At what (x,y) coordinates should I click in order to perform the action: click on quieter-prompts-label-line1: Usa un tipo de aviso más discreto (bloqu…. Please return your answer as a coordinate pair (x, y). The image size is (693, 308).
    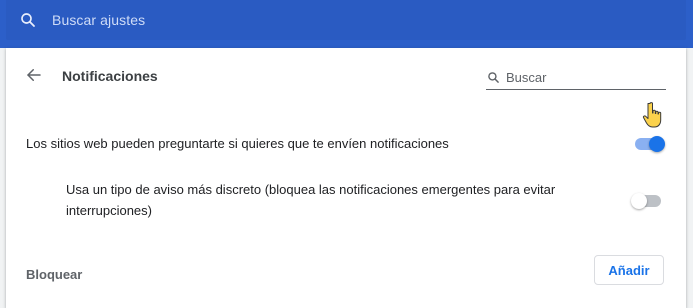
    Looking at the image, I should click on (311, 189).